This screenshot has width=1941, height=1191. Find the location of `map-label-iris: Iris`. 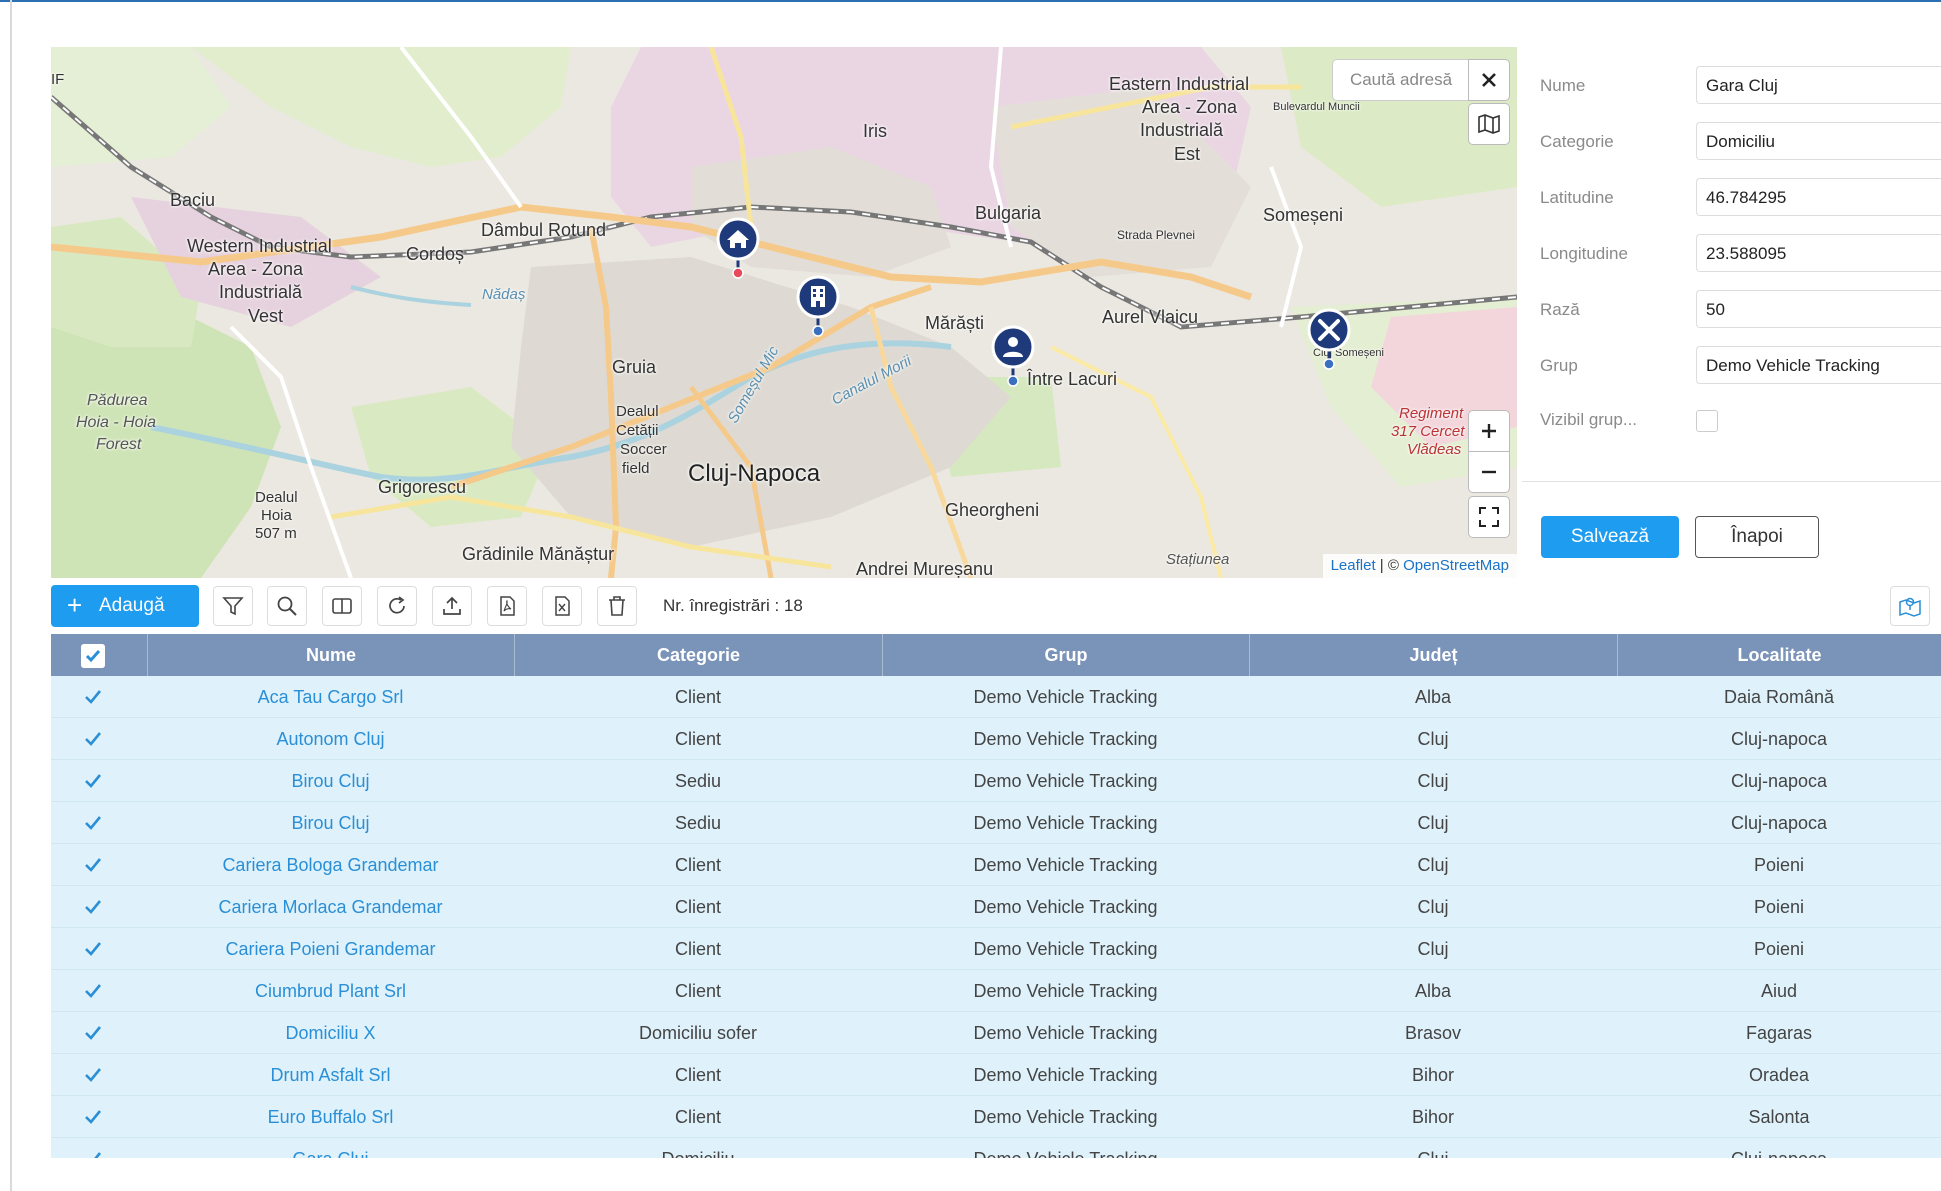

map-label-iris: Iris is located at coordinates (875, 131).